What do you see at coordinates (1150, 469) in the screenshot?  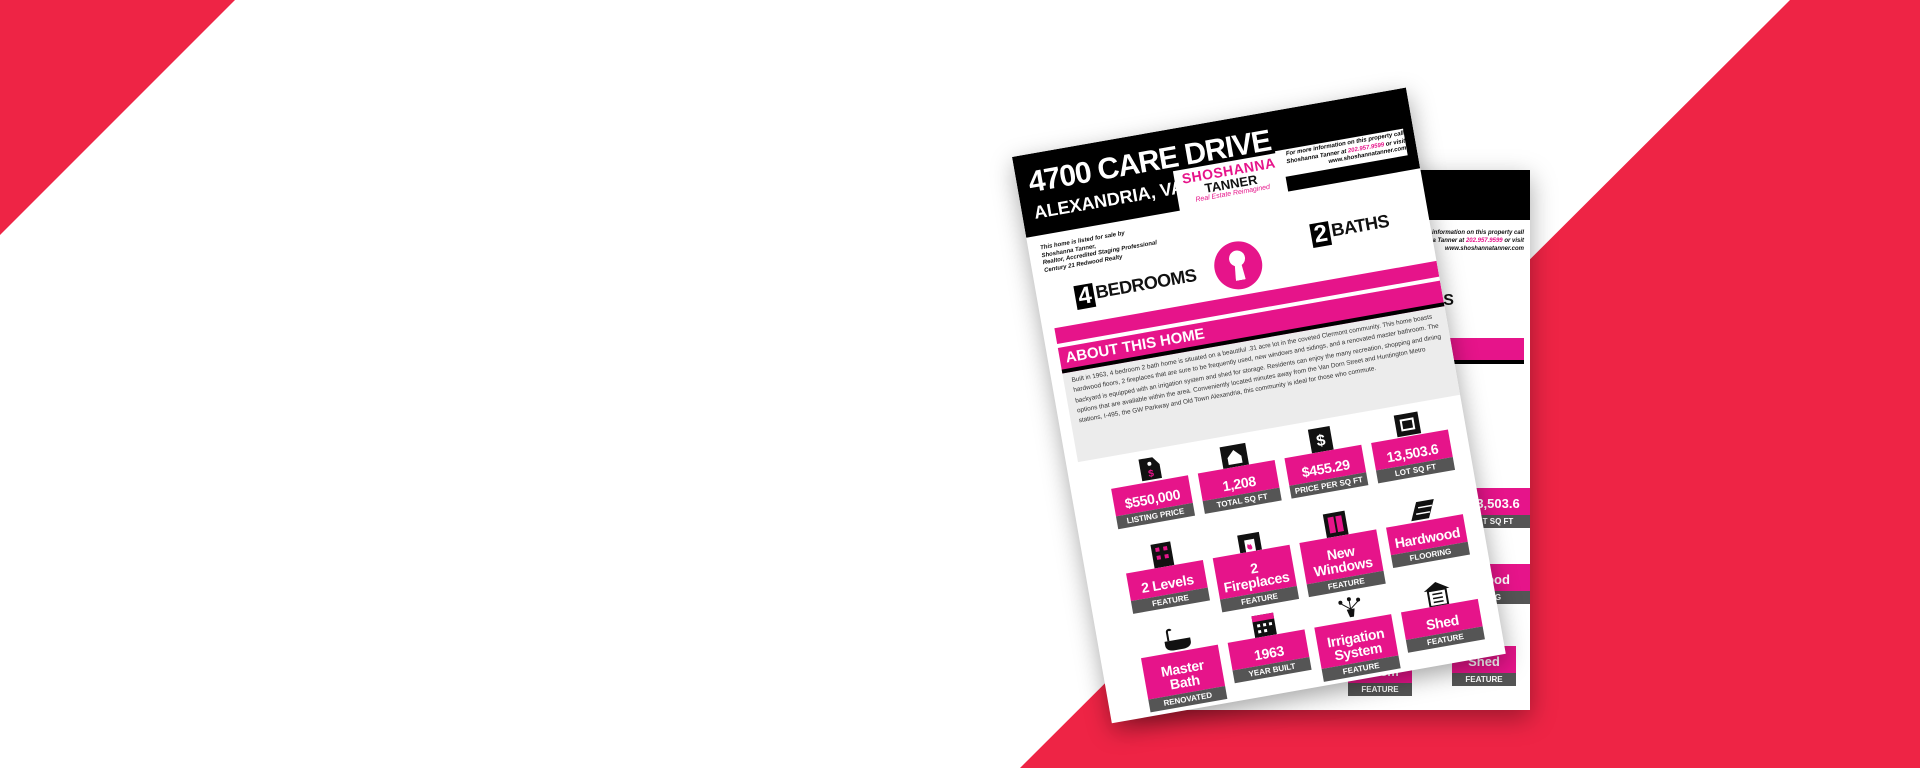 I see `price-tag-icon: $` at bounding box center [1150, 469].